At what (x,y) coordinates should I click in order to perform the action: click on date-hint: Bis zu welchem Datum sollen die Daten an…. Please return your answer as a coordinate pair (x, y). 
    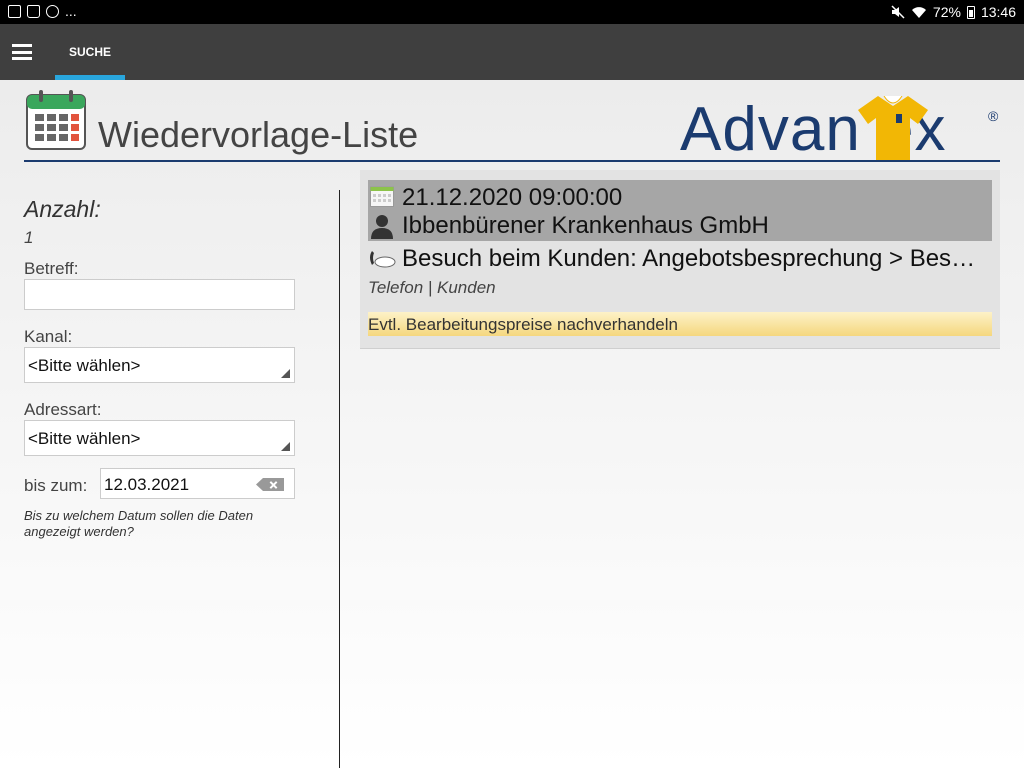
    Looking at the image, I should click on (139, 523).